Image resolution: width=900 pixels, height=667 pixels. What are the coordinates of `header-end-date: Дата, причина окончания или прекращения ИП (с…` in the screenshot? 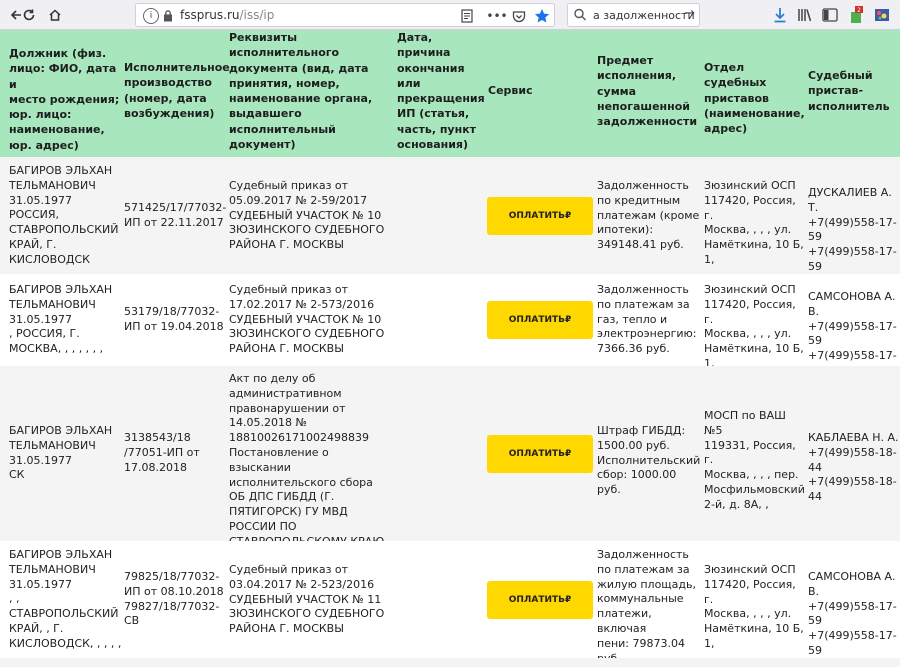 It's located at (441, 91).